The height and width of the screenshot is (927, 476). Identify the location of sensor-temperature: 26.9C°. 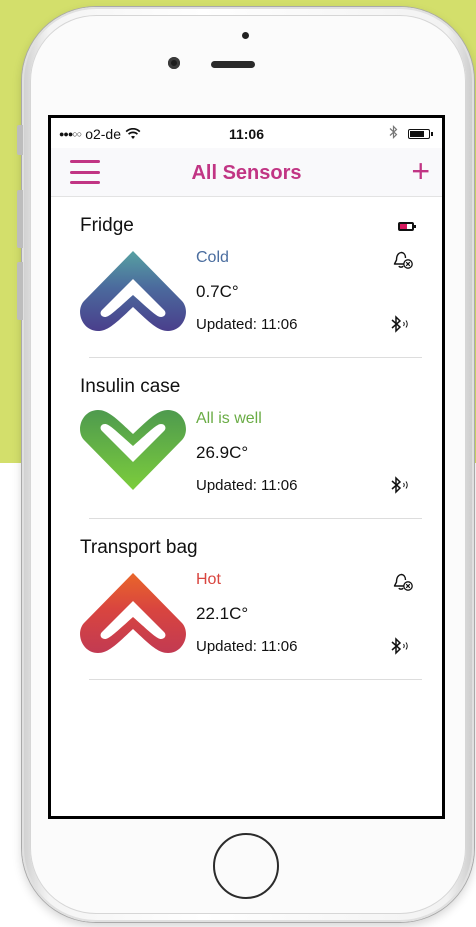
(222, 452).